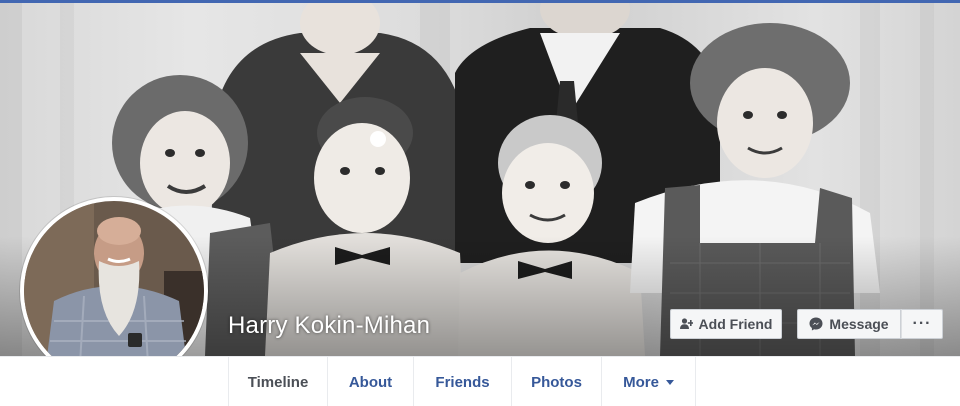 The image size is (960, 406). Describe the element at coordinates (114, 291) in the screenshot. I see `profile-picture-image` at that location.